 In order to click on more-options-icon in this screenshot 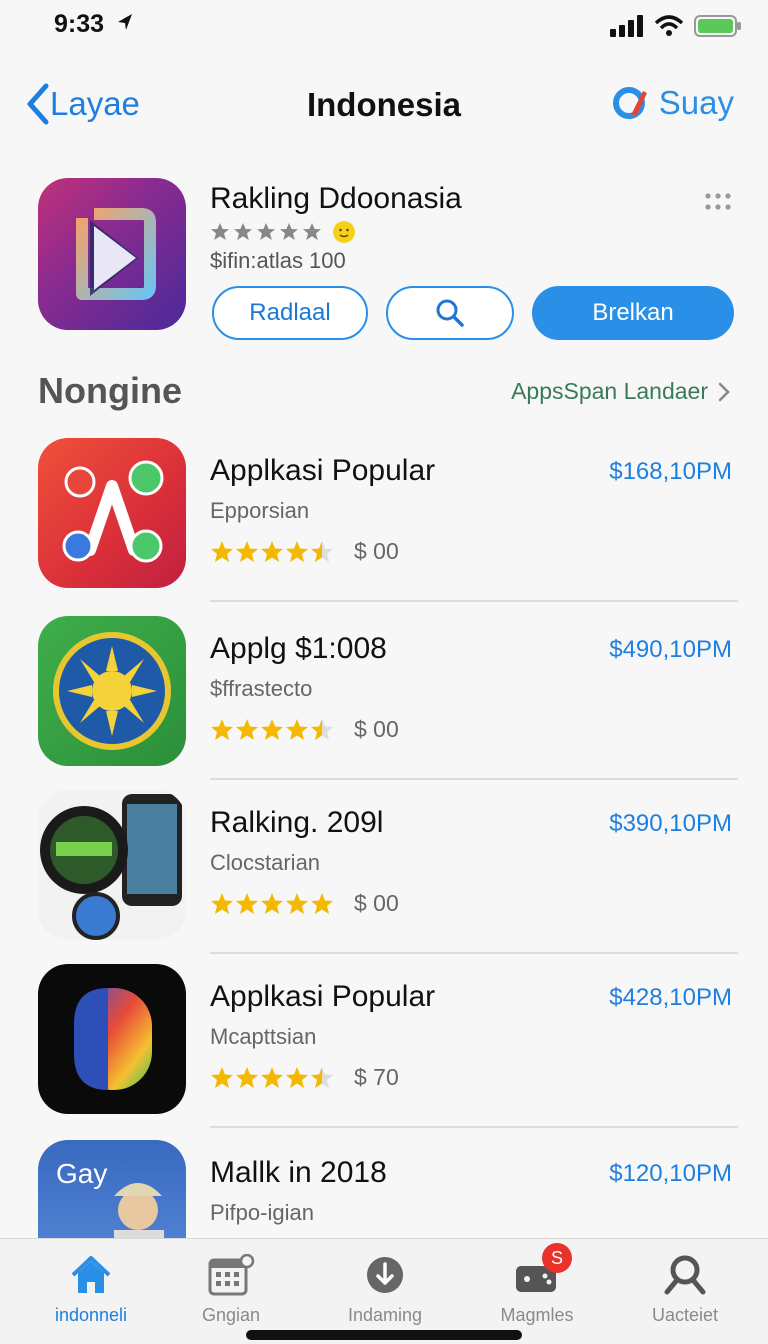, I will do `click(718, 202)`.